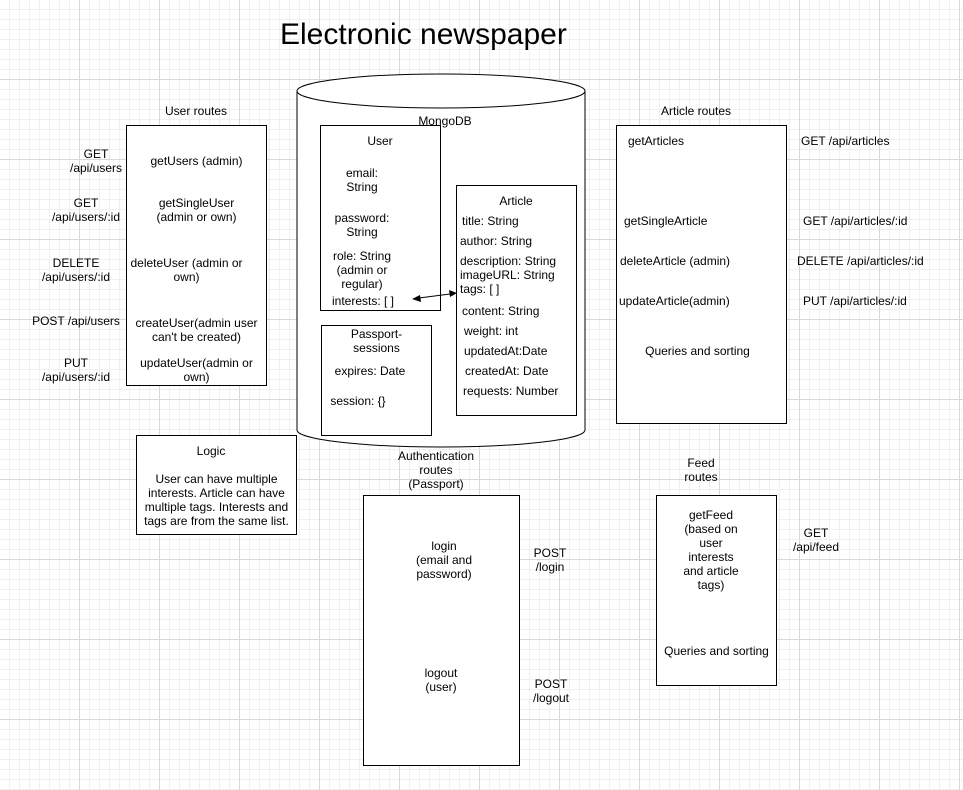 The image size is (963, 790). What do you see at coordinates (666, 221) in the screenshot?
I see `article-route-handler: getSingleArticle` at bounding box center [666, 221].